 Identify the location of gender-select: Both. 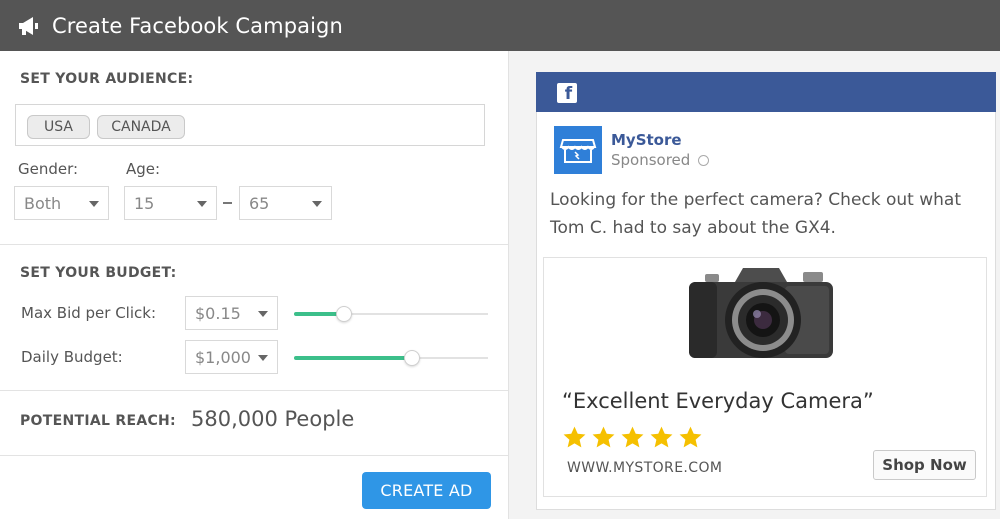
(61, 203).